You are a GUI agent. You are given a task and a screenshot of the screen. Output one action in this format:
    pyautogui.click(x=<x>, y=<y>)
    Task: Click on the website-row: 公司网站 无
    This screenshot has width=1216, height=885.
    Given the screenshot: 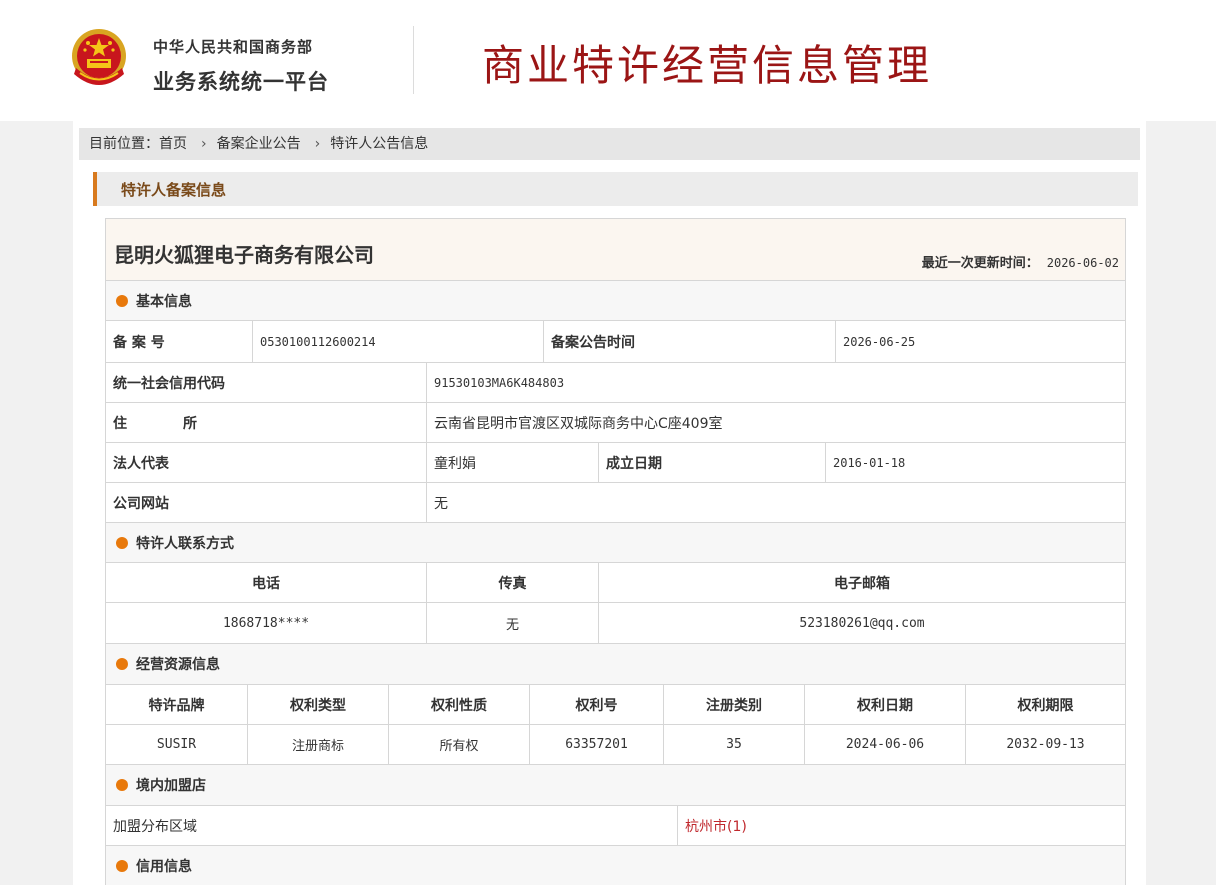 What is the action you would take?
    pyautogui.click(x=615, y=503)
    